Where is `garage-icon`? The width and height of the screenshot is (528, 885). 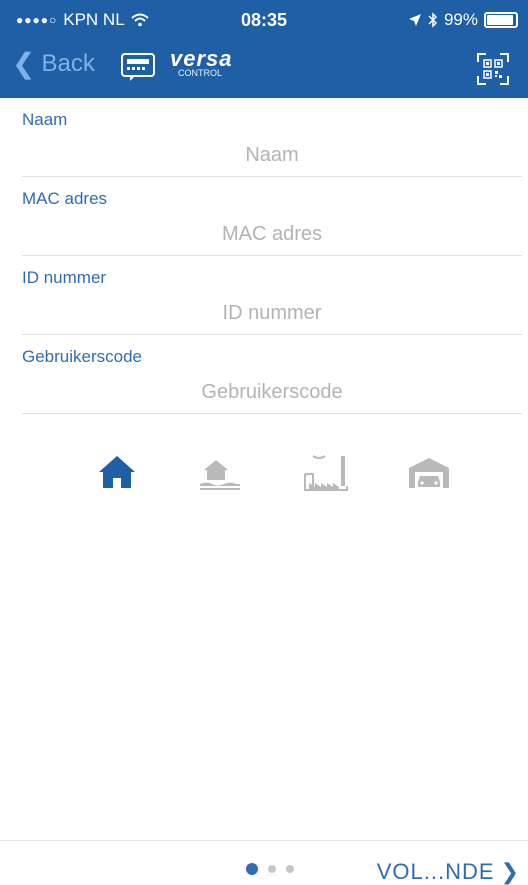 garage-icon is located at coordinates (429, 473).